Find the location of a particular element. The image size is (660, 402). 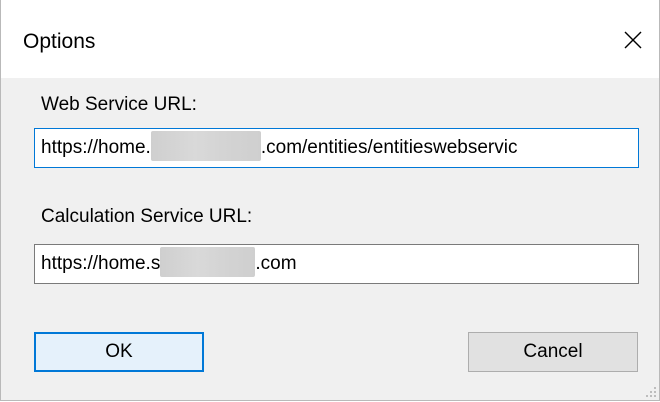

web-service-url-label: Web Service URL: is located at coordinates (119, 104).